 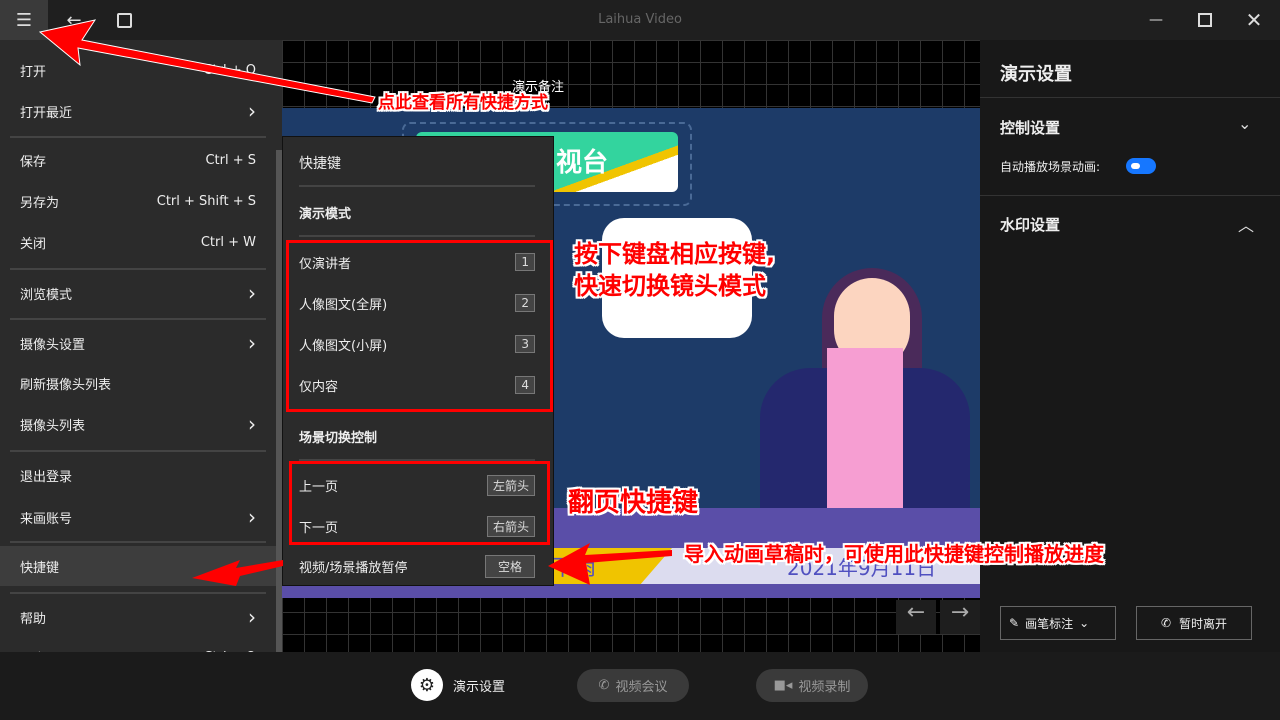 I want to click on annotation-page-hint: 翻页快捷键, so click(x=633, y=503).